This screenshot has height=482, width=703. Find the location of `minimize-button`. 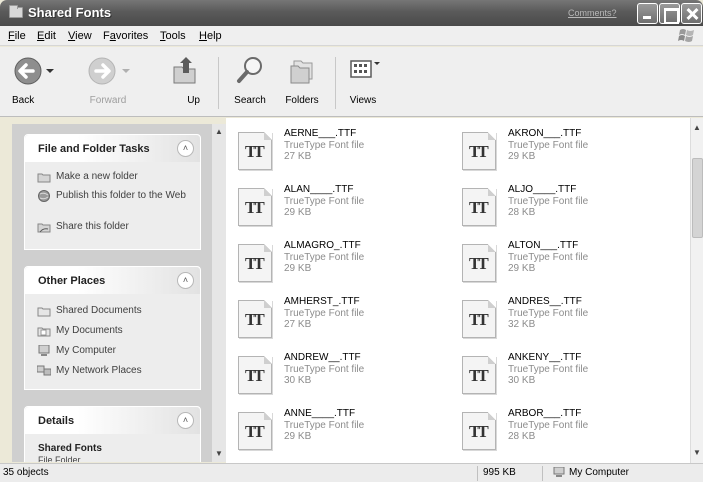

minimize-button is located at coordinates (647, 13).